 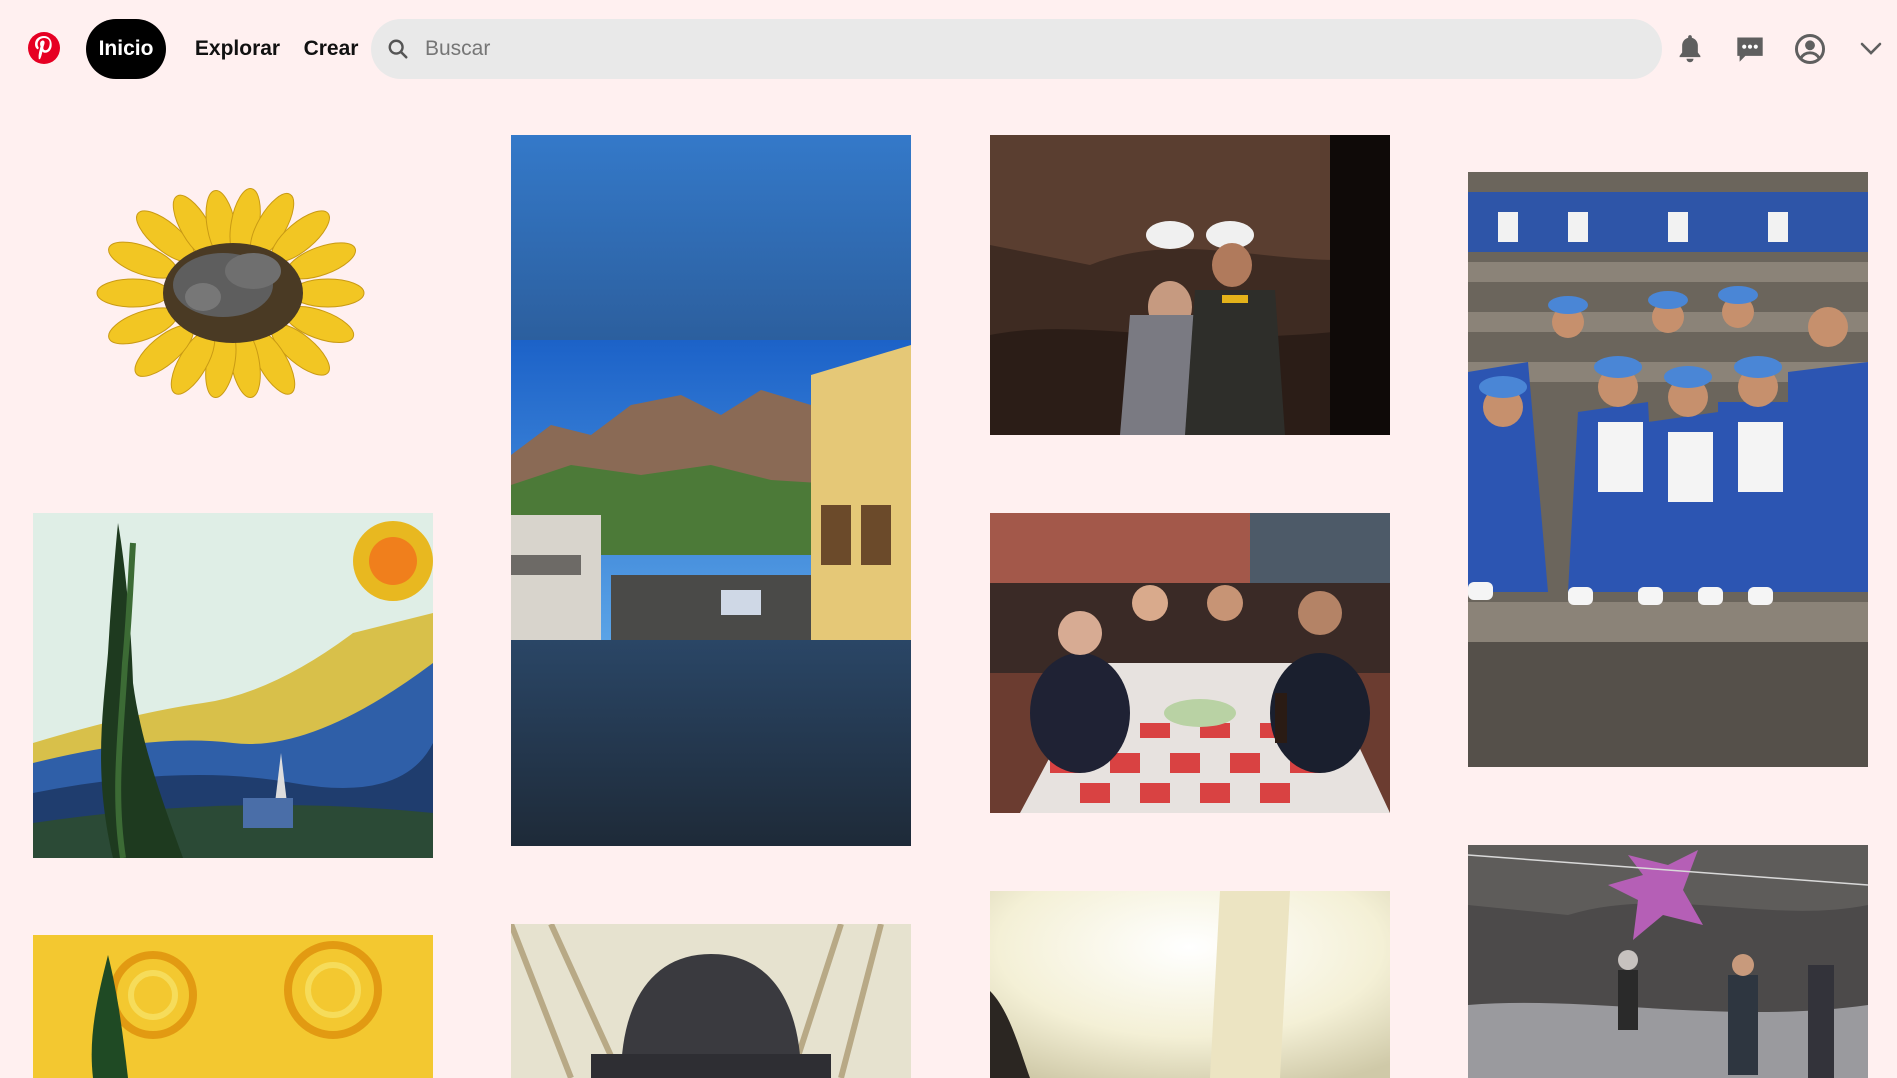 I want to click on nav-create-link: Crear, so click(x=331, y=49).